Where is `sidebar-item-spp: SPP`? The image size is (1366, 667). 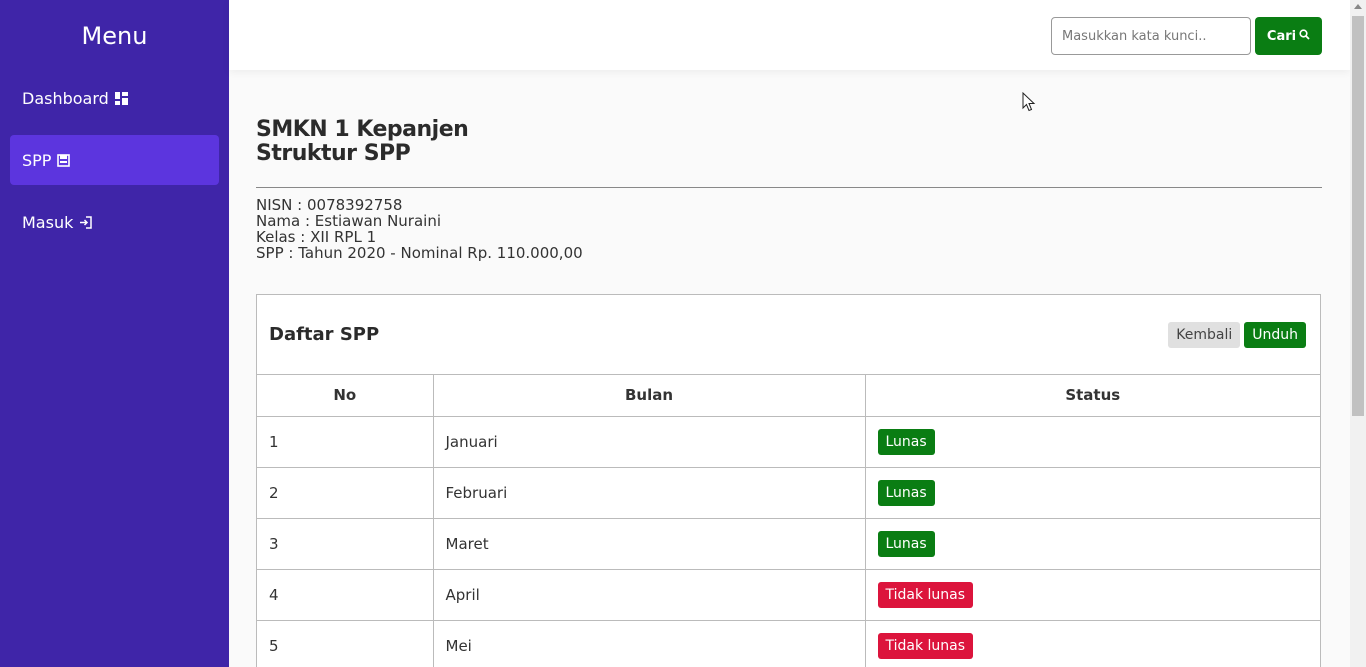
sidebar-item-spp: SPP is located at coordinates (114, 160).